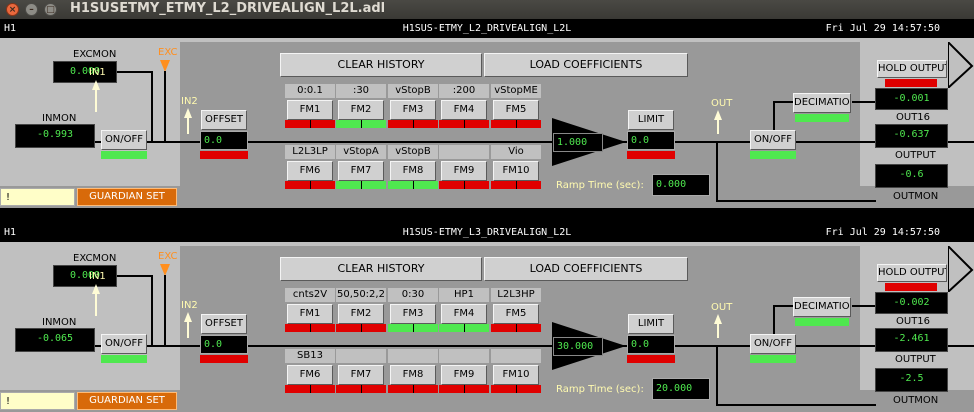 The image size is (974, 412). What do you see at coordinates (55, 340) in the screenshot?
I see `inmon-value: -0.065` at bounding box center [55, 340].